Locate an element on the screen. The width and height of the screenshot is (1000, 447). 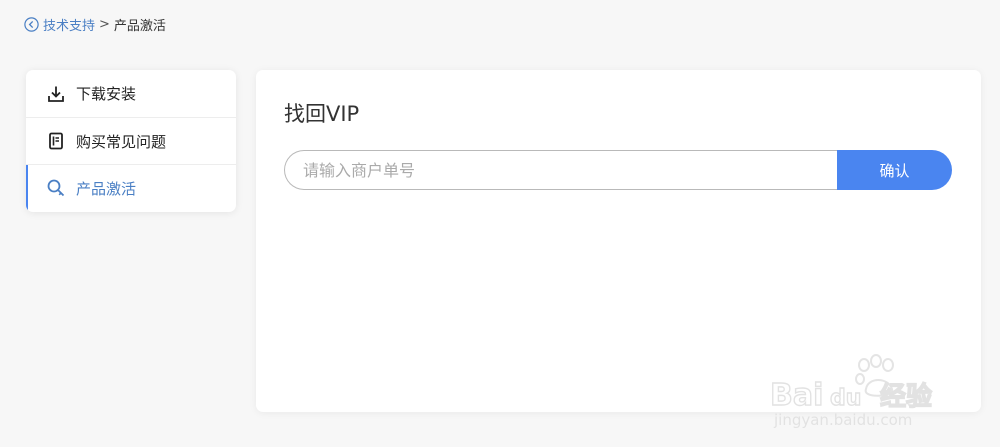
breadcrumb: 技术支持 > 产品激活 is located at coordinates (95, 24).